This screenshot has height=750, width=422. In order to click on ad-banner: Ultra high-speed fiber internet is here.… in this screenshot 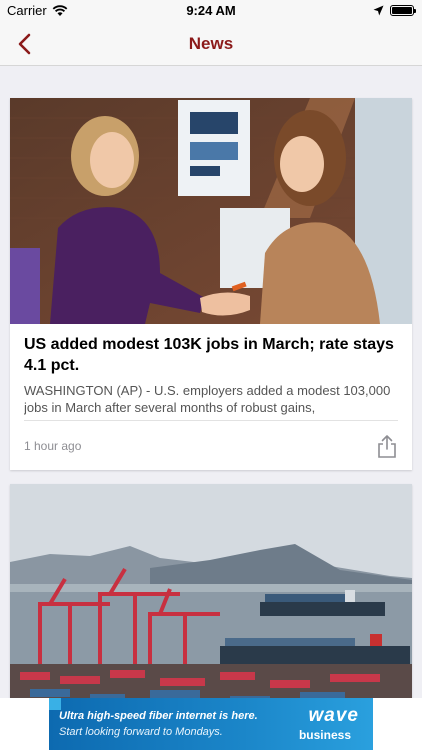, I will do `click(211, 724)`.